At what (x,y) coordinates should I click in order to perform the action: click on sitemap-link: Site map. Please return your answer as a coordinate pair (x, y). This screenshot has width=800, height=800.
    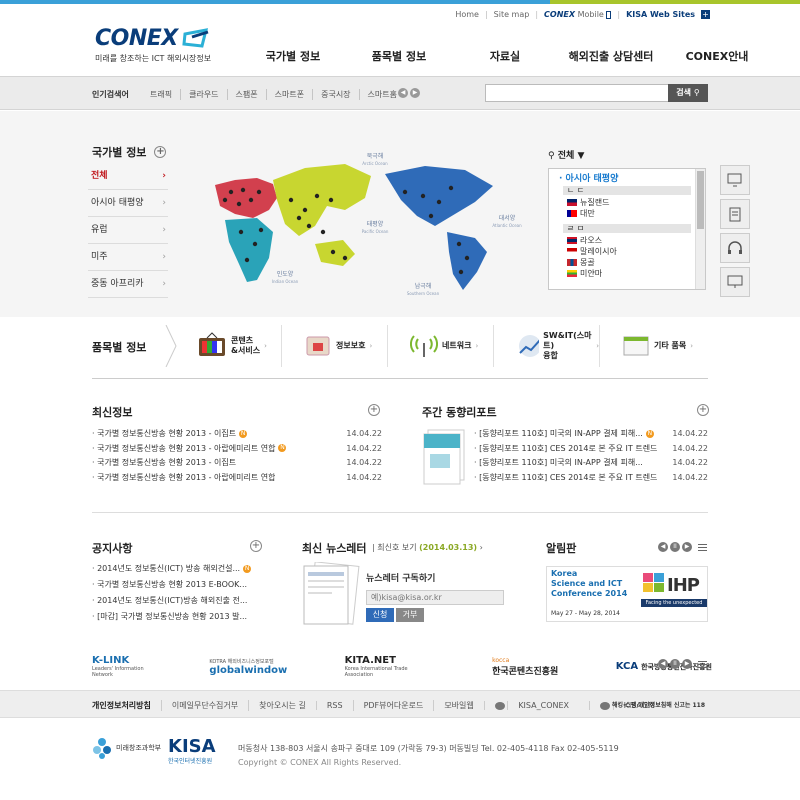
    Looking at the image, I should click on (512, 14).